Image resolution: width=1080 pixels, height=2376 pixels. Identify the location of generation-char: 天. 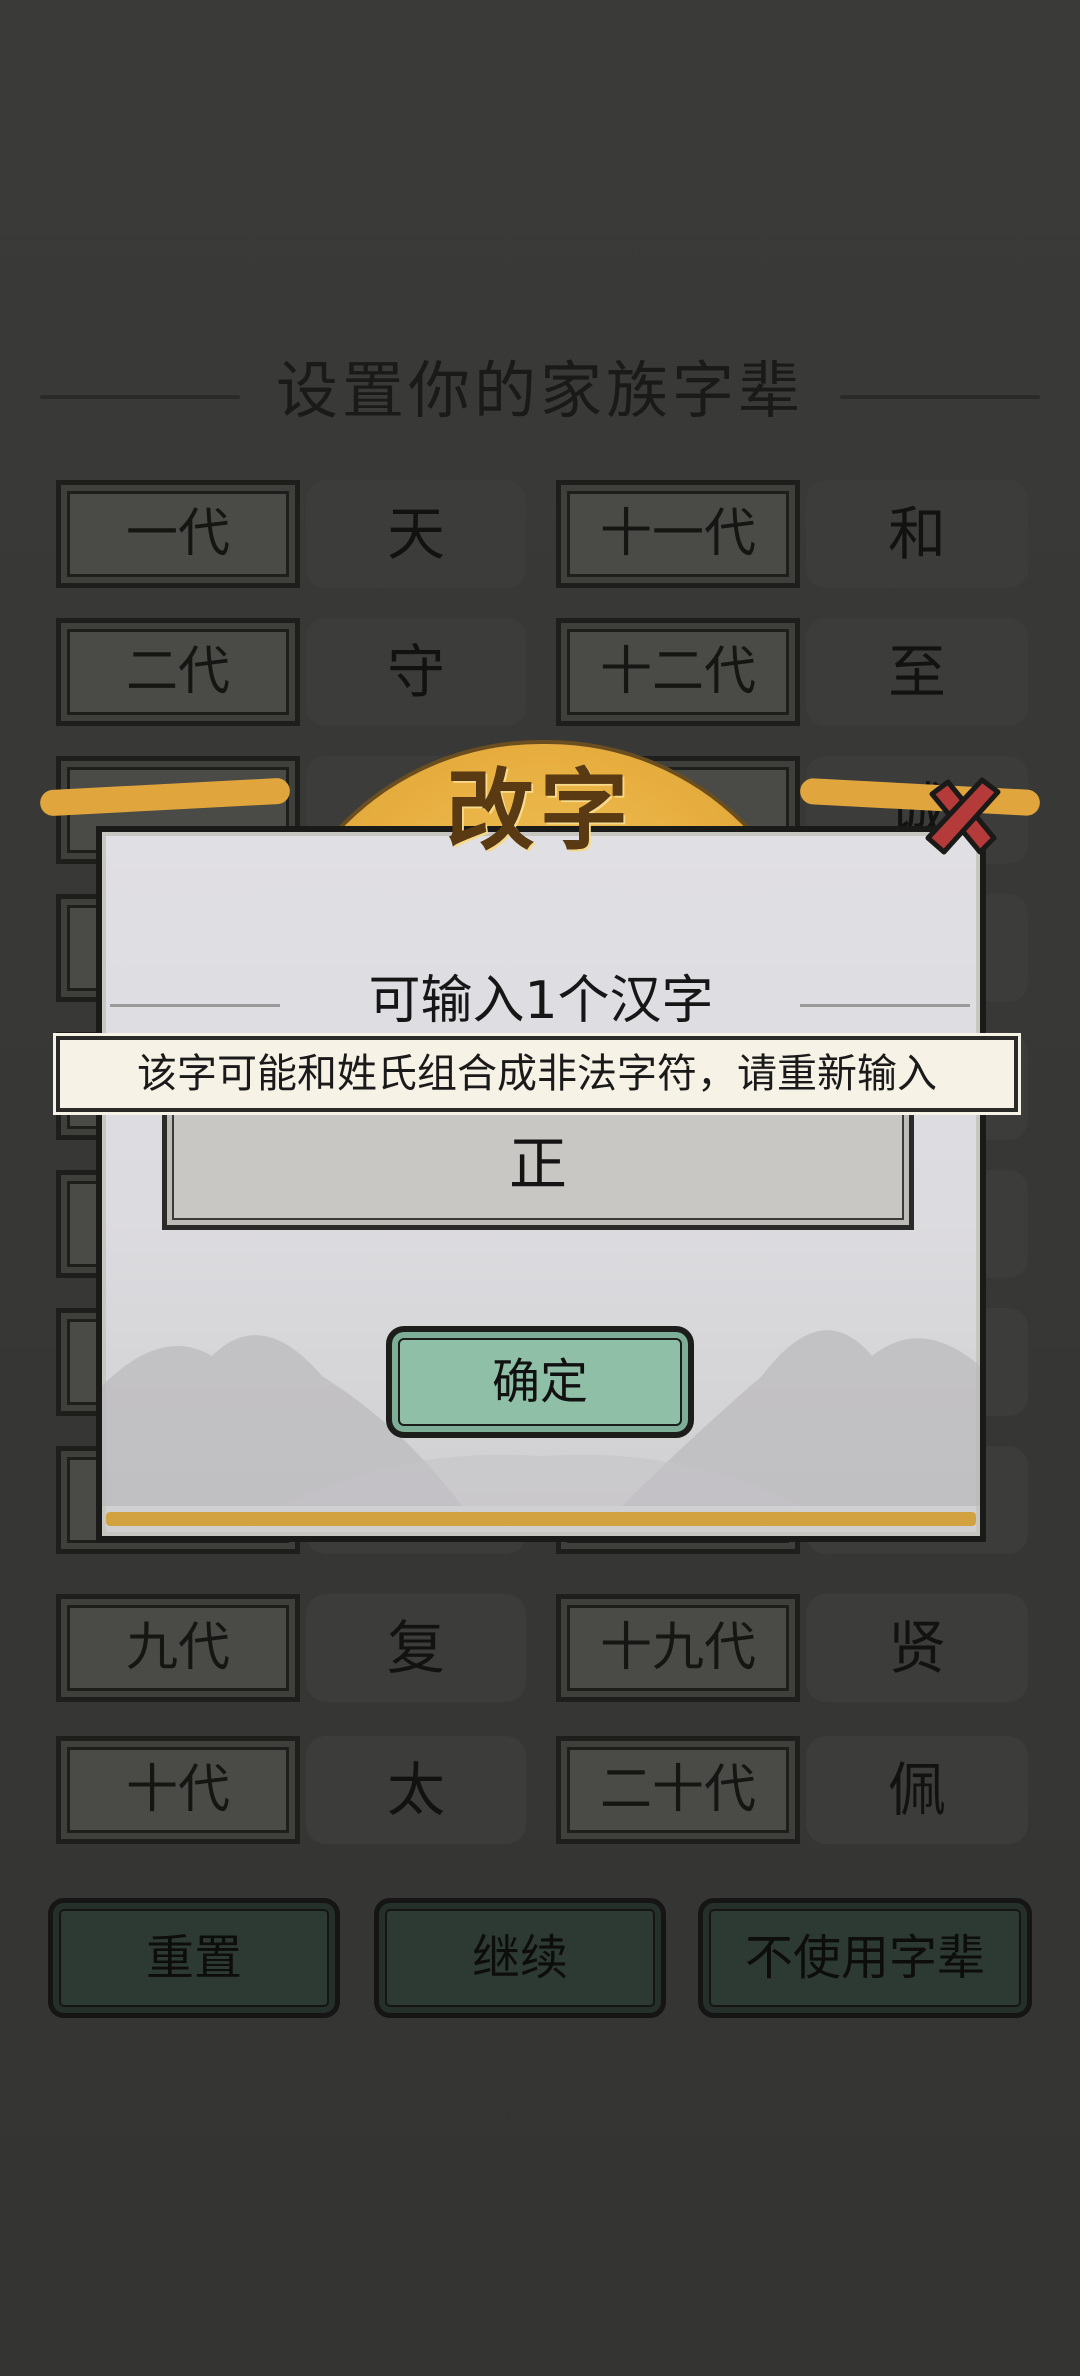
(416, 534).